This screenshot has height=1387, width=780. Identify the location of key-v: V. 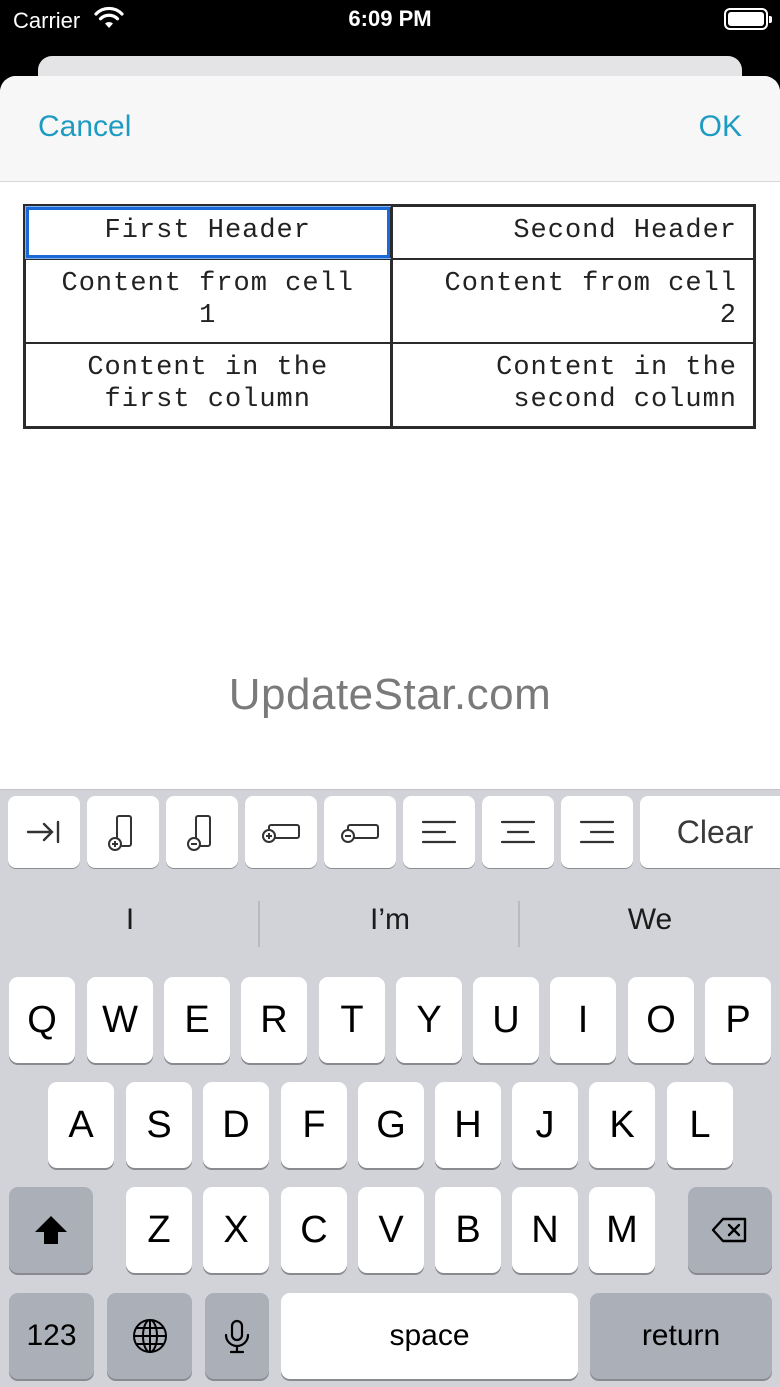
(391, 1230).